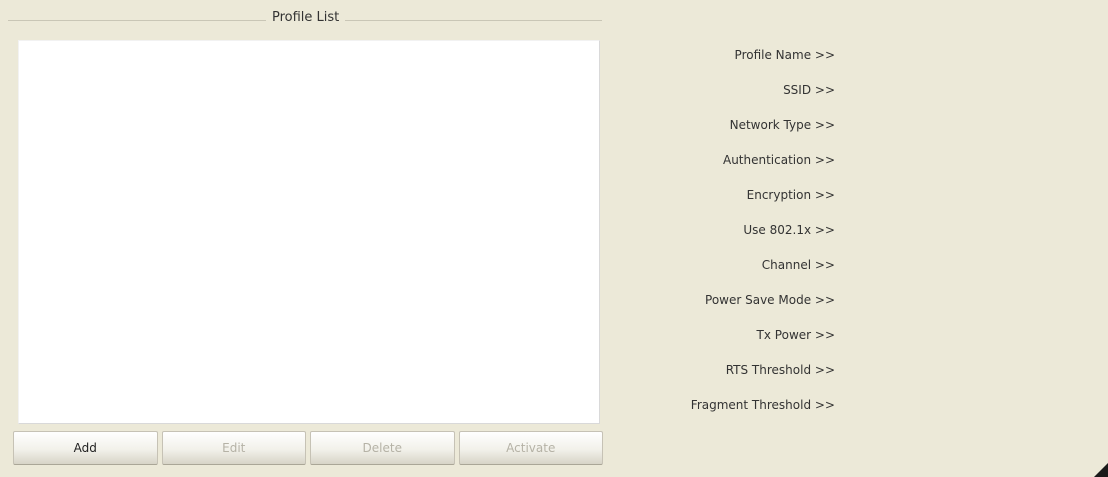  What do you see at coordinates (233, 448) in the screenshot?
I see `edit-button: Edit` at bounding box center [233, 448].